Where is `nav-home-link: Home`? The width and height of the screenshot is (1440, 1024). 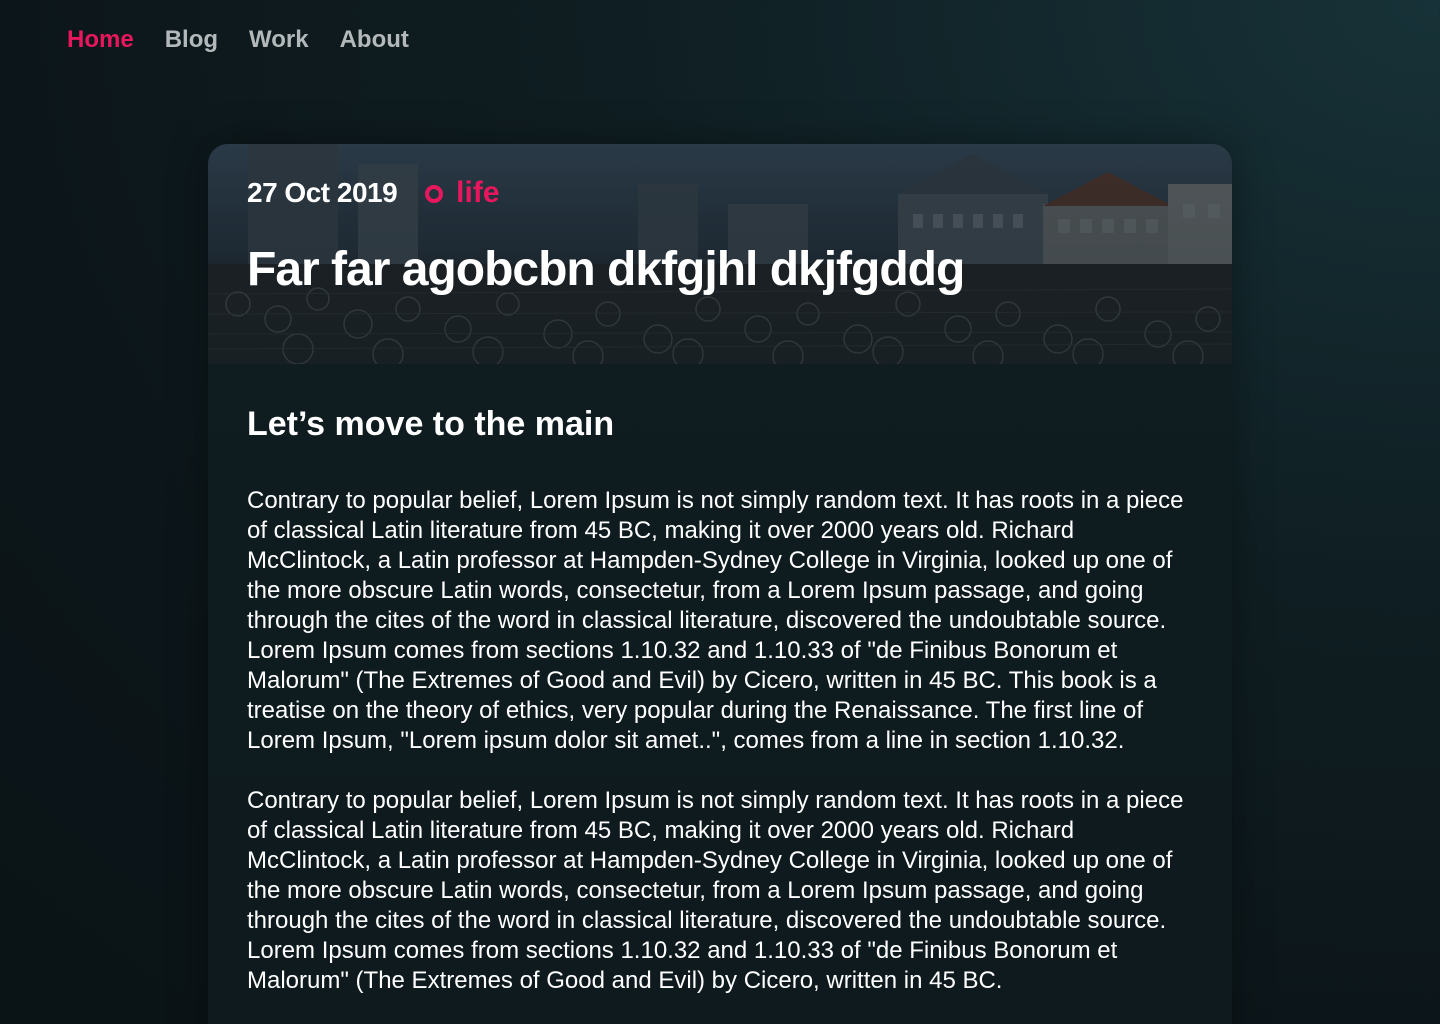
nav-home-link: Home is located at coordinates (100, 40).